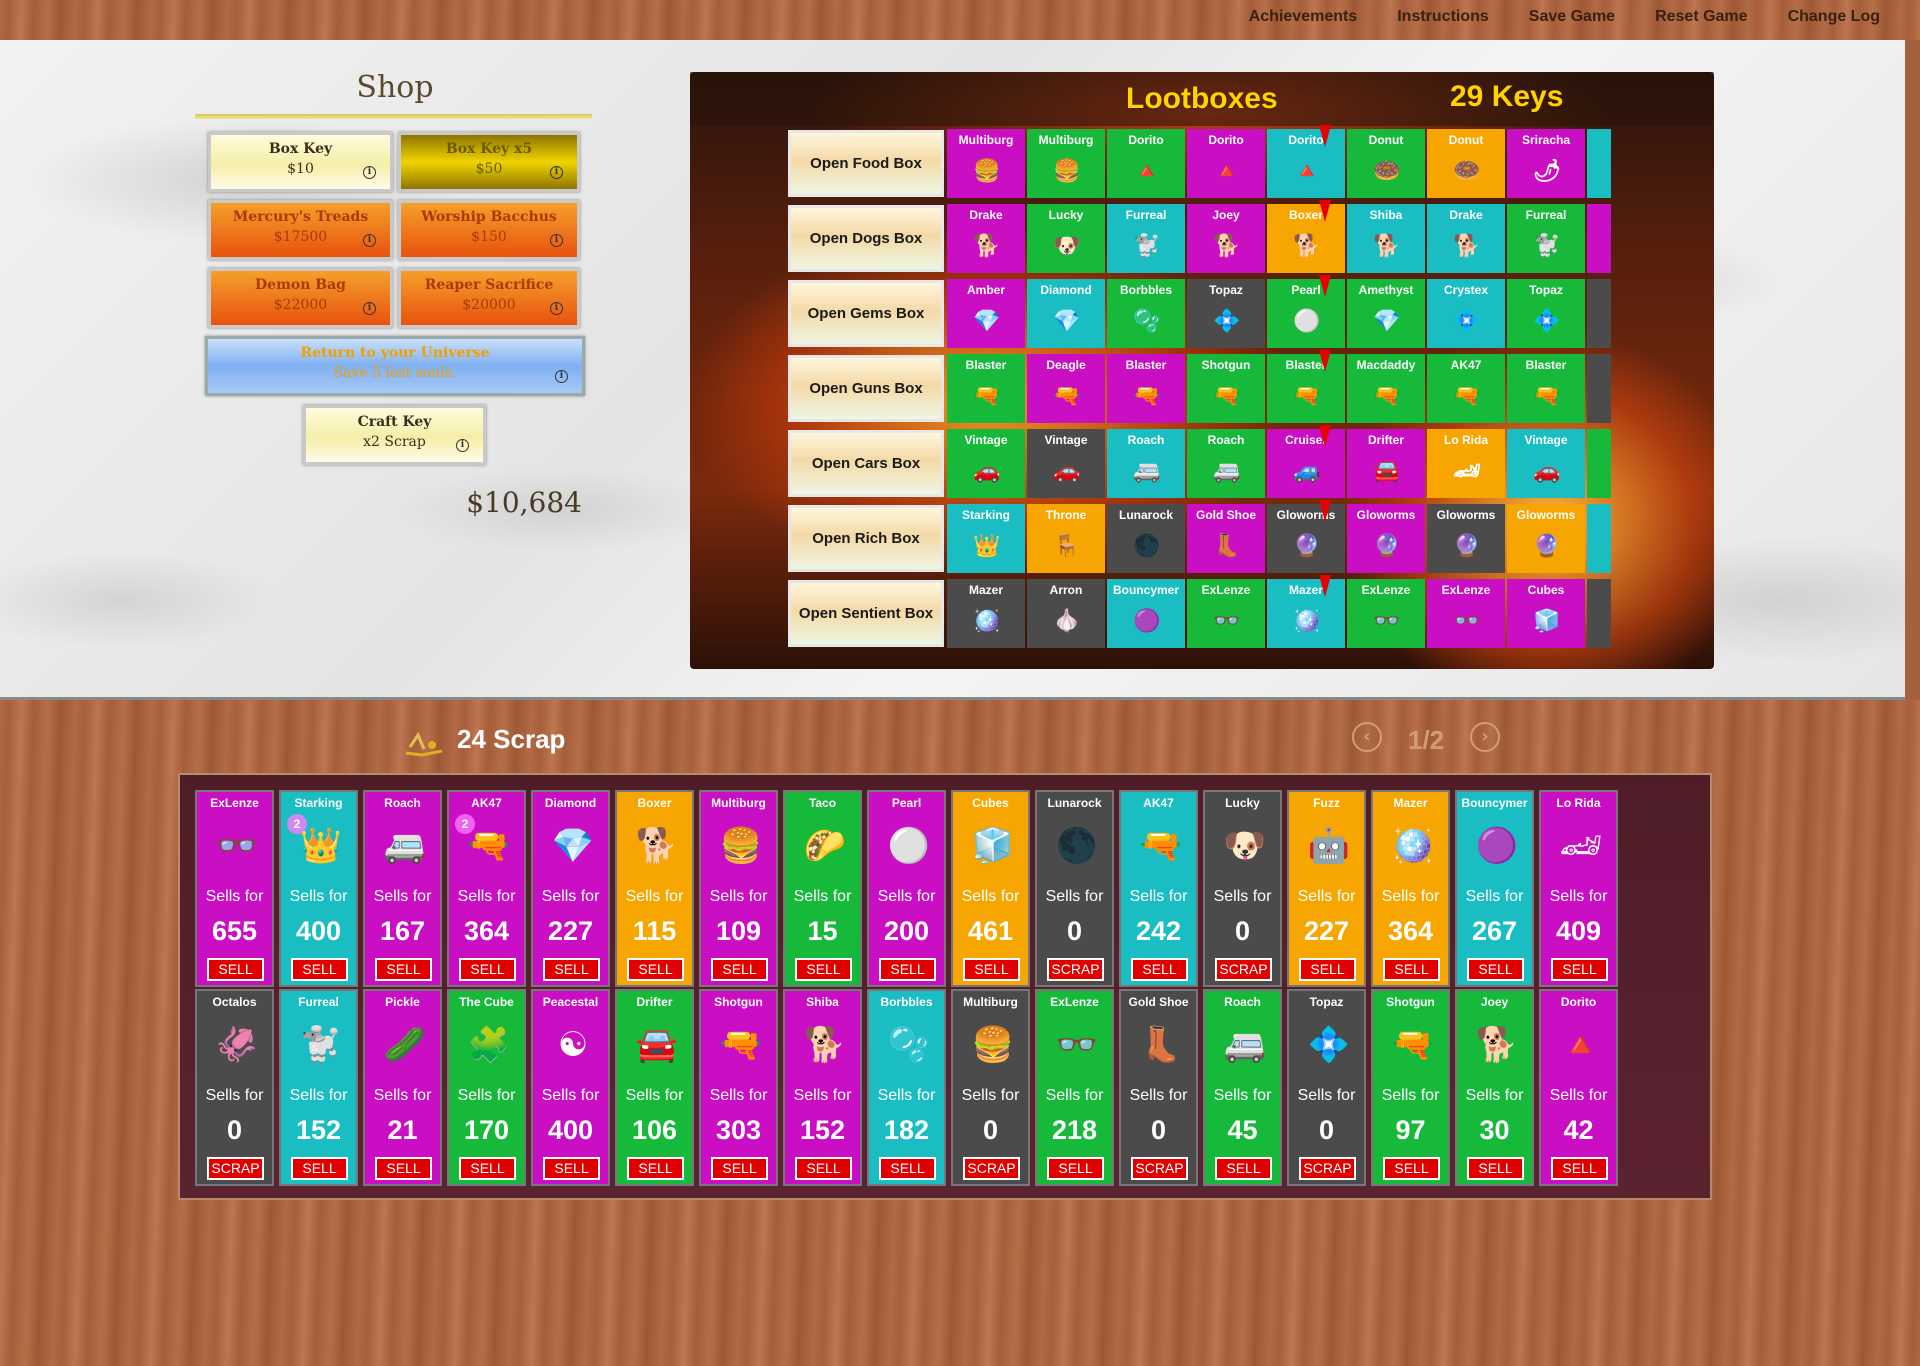 This screenshot has width=1920, height=1366. I want to click on amethyst-icon: 💎, so click(1387, 320).